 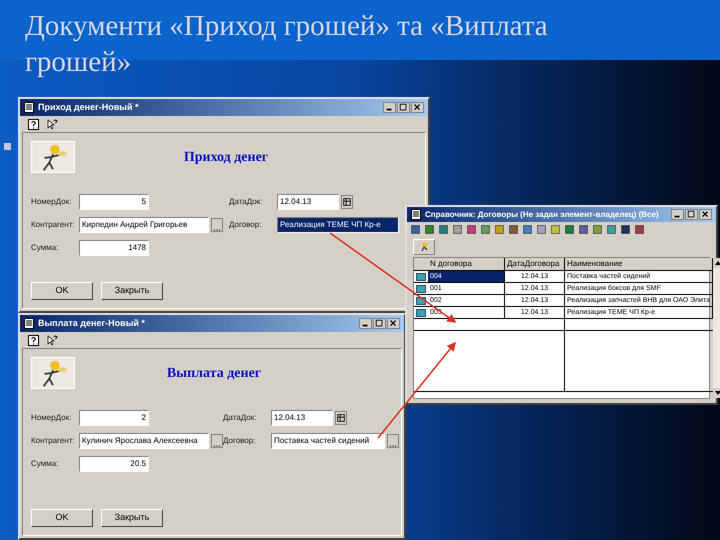 I want to click on input-field: 1478, so click(x=114, y=248).